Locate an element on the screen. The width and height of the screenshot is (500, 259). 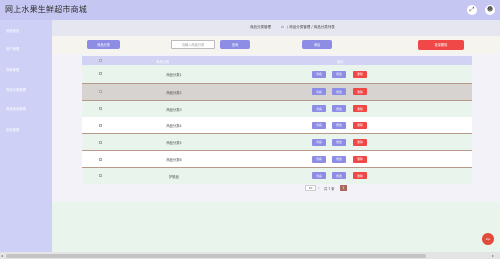
sidebar: 系统首页 用户管理 商家管理 商品分类管理 商品信息管理 系统管理 is located at coordinates (26, 139).